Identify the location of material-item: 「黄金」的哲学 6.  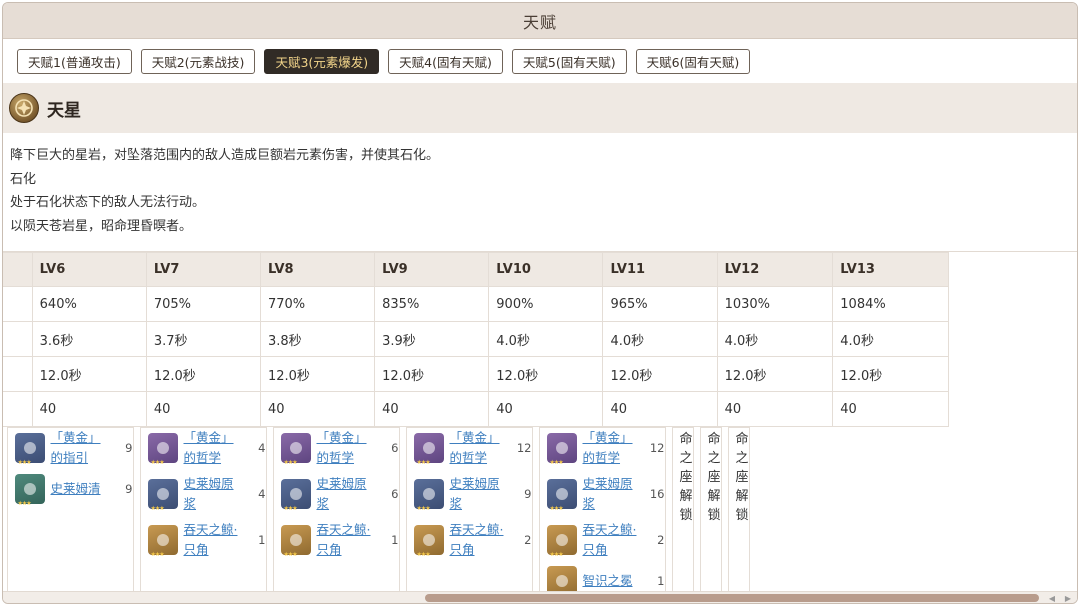
(339, 448).